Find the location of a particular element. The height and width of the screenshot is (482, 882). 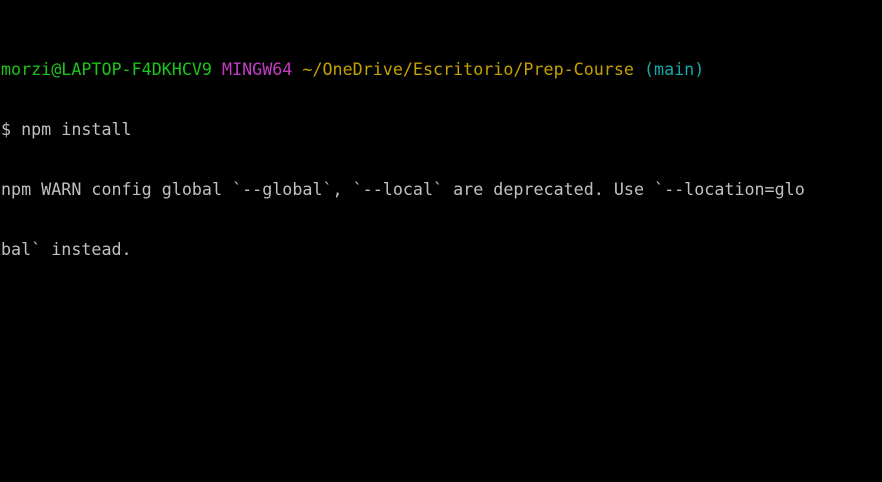

prompt-branch: (main) is located at coordinates (674, 69).